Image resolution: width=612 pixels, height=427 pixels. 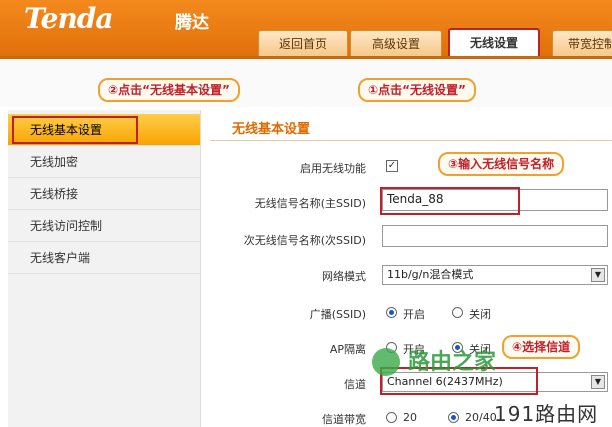 What do you see at coordinates (495, 275) in the screenshot?
I see `mode-select: 11b/g/n混合模式 ▼` at bounding box center [495, 275].